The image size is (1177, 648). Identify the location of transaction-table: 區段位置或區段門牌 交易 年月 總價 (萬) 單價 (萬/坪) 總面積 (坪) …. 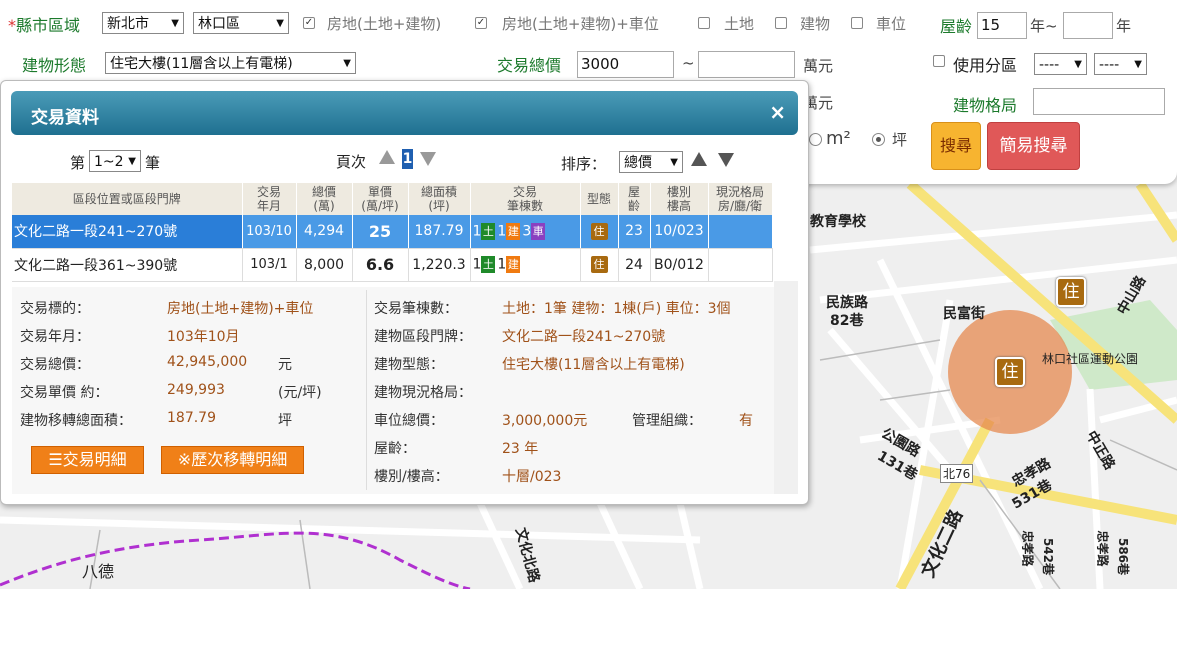
(392, 232).